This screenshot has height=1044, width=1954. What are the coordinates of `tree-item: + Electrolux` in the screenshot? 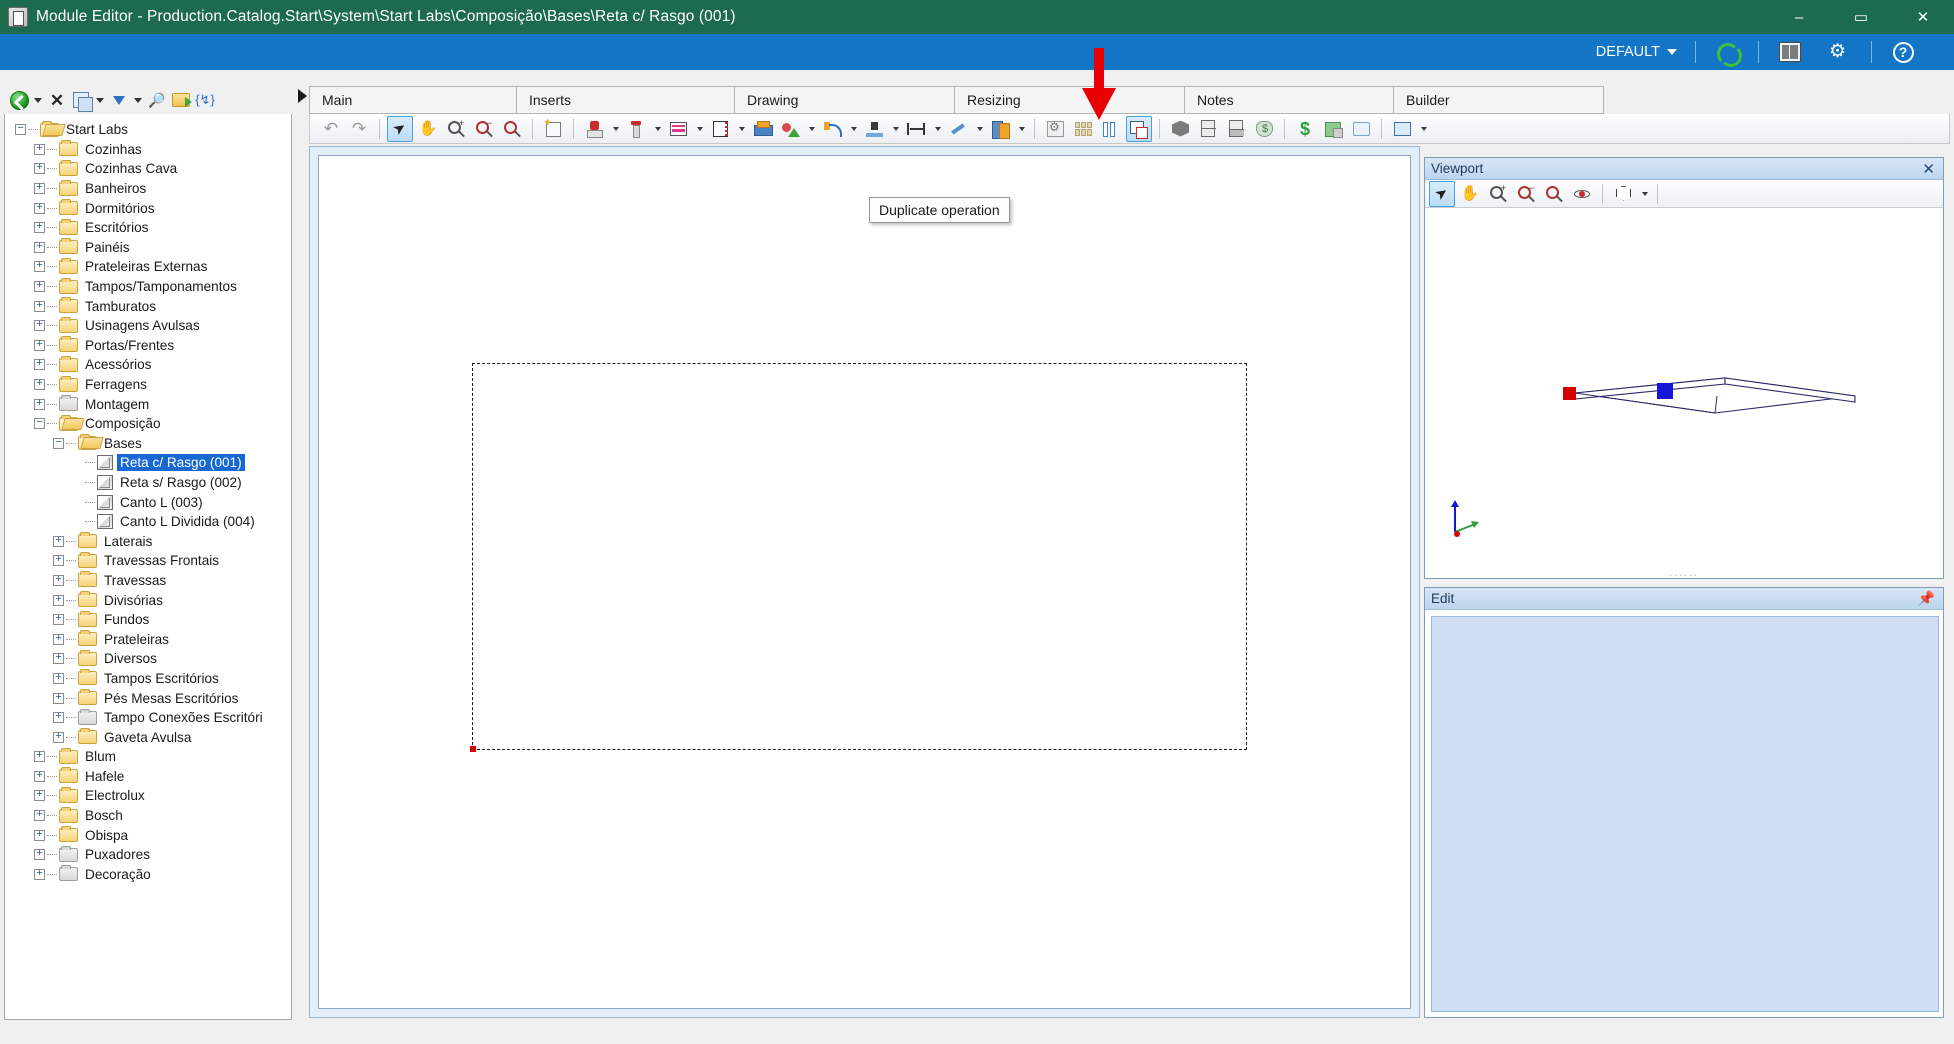 It's located at (148, 796).